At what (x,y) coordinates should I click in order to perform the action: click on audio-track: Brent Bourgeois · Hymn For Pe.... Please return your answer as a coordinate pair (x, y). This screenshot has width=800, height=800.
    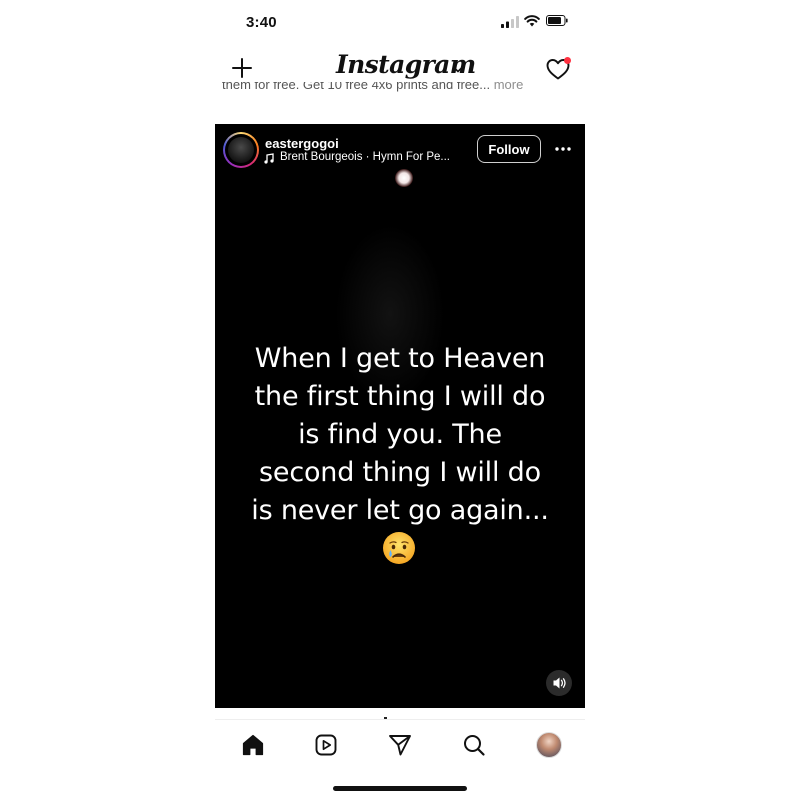
    Looking at the image, I should click on (365, 157).